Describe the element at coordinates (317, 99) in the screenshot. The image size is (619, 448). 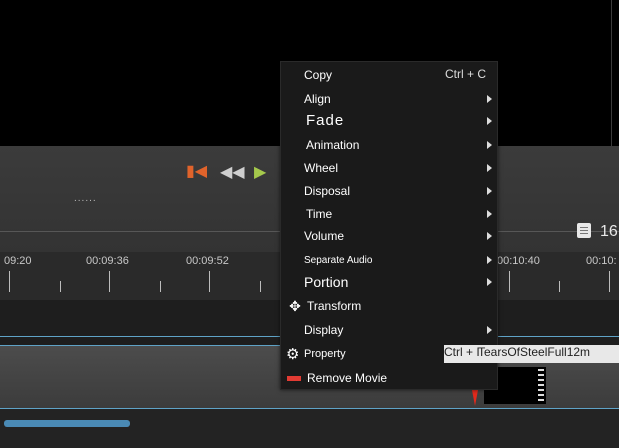
I see `menu-item-label: Align` at that location.